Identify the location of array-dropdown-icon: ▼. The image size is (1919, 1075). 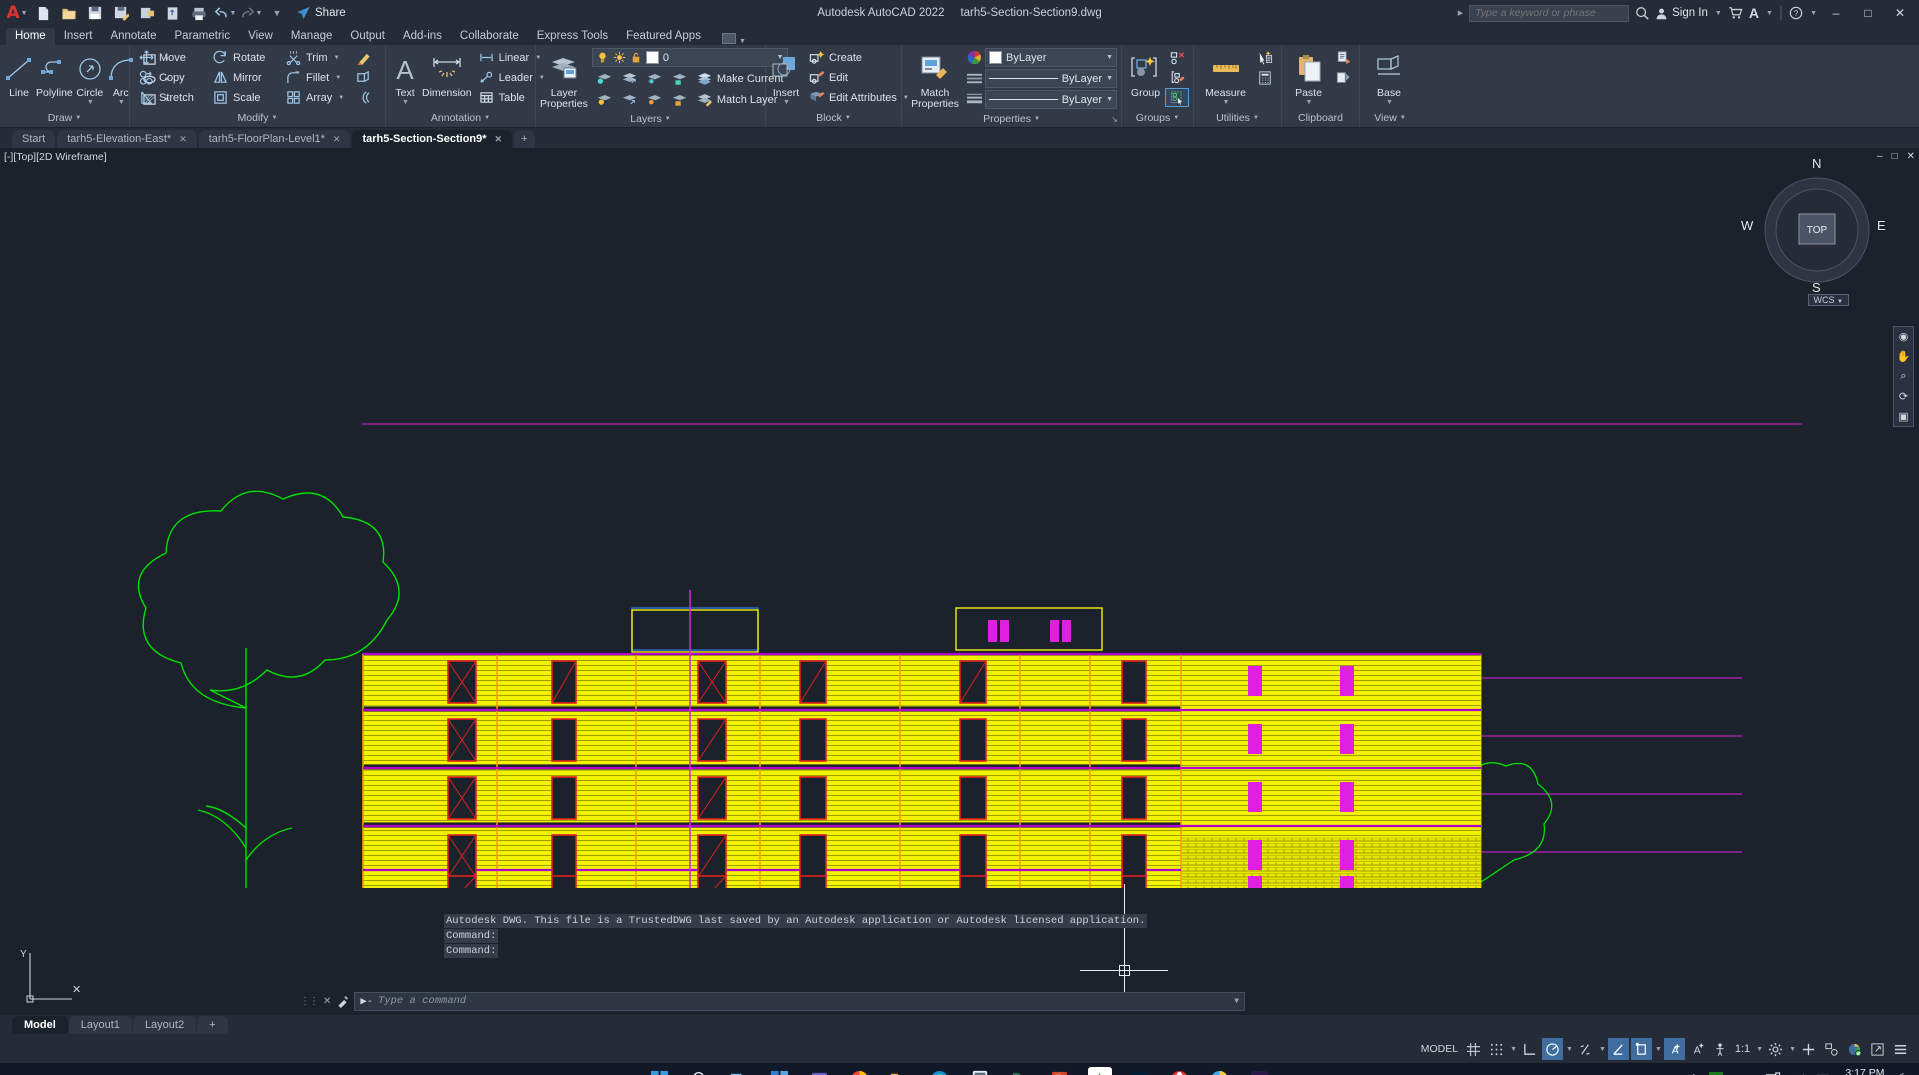
(341, 98).